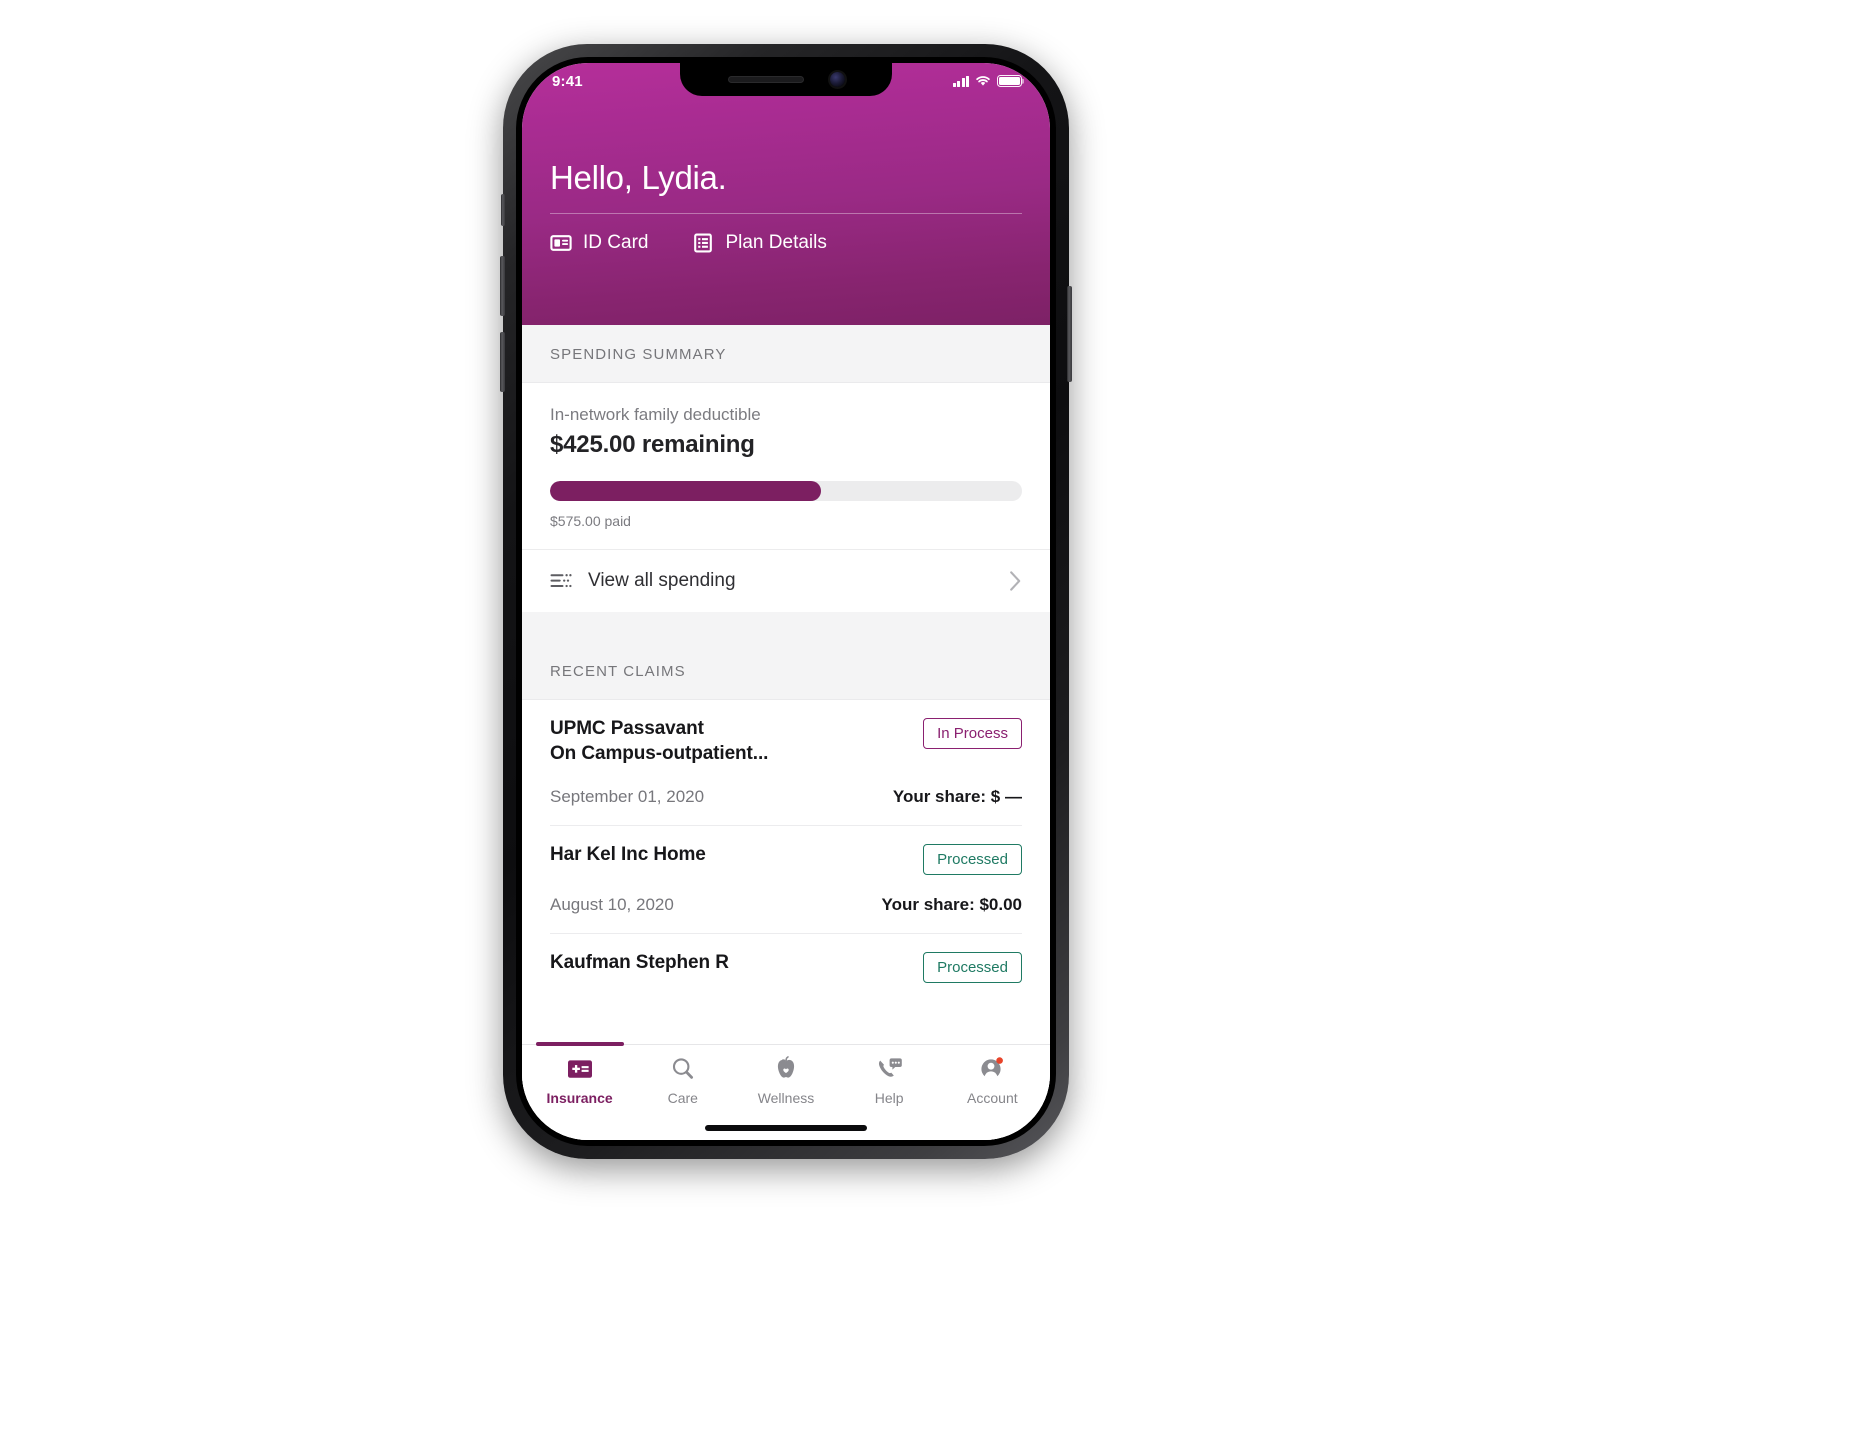 Image resolution: width=1872 pixels, height=1440 pixels. Describe the element at coordinates (983, 81) in the screenshot. I see `wifi-icon` at that location.